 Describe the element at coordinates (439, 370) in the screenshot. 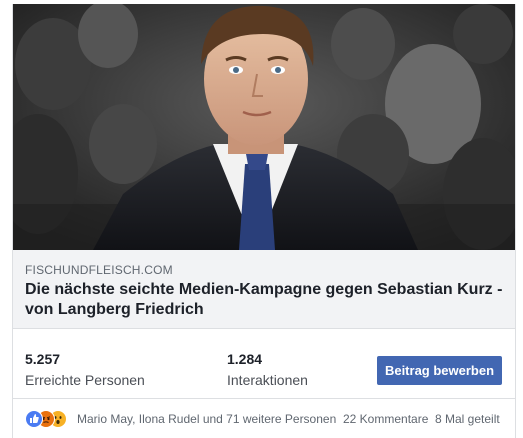

I see `boost-post-button: Beitrag bewerben` at that location.